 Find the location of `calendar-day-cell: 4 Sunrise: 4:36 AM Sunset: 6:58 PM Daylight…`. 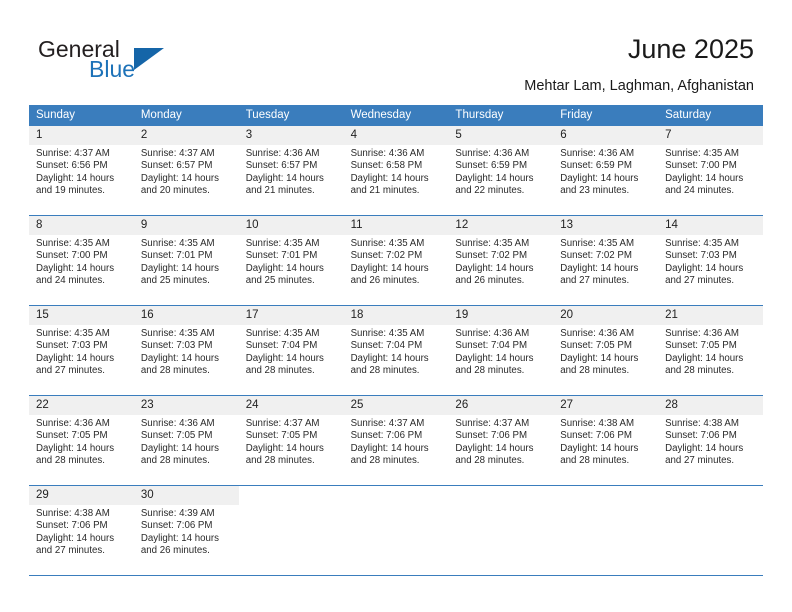

calendar-day-cell: 4 Sunrise: 4:36 AM Sunset: 6:58 PM Daylight… is located at coordinates (396, 170).